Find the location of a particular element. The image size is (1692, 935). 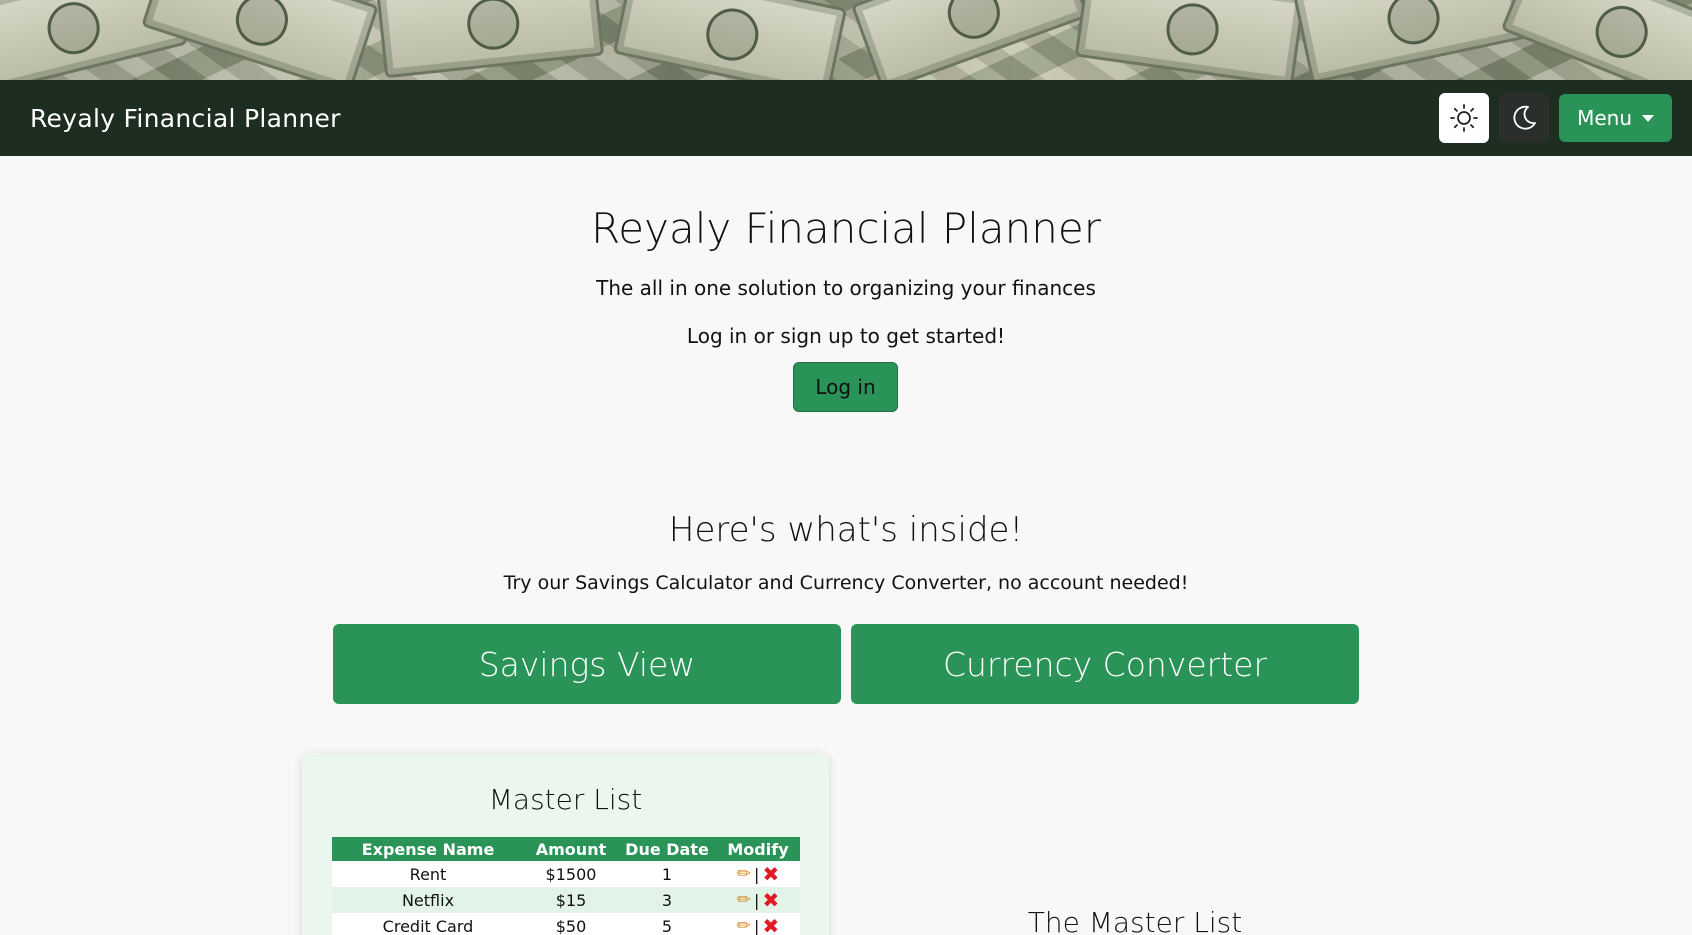

currency-converter-button: Currency Converter is located at coordinates (1105, 664).